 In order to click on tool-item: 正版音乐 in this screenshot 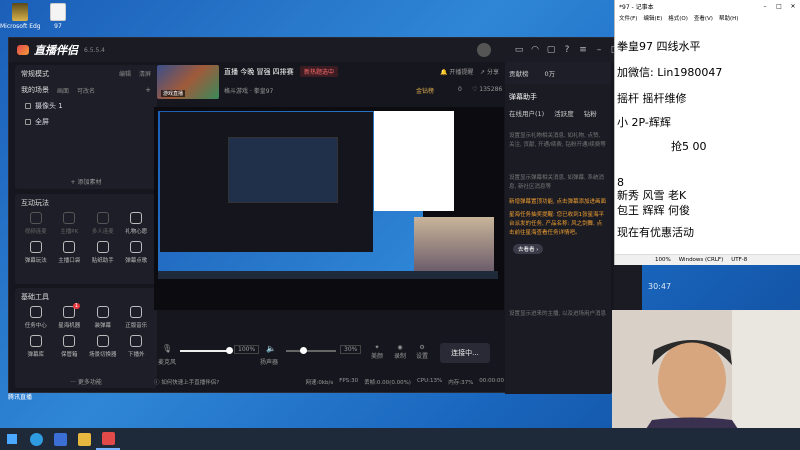, I will do `click(137, 317)`.